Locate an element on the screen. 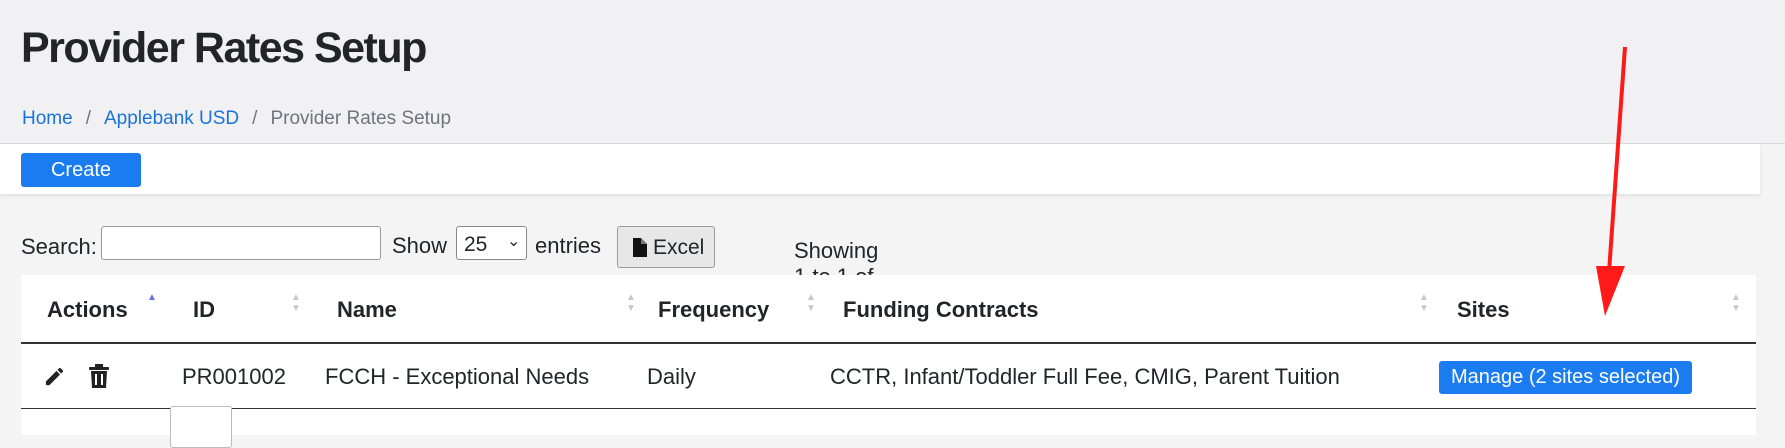 The width and height of the screenshot is (1785, 448). pencil-icon is located at coordinates (54, 376).